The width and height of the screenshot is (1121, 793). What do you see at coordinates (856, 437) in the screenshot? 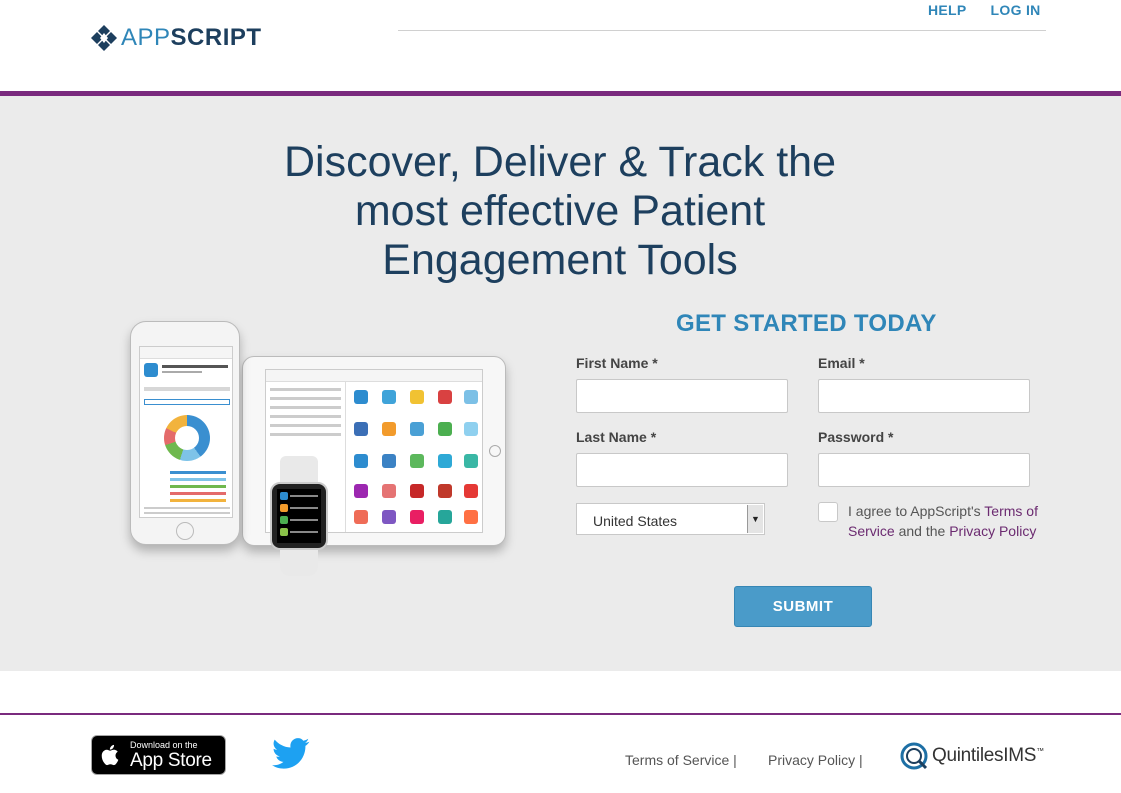
I see `password-label: Password *` at bounding box center [856, 437].